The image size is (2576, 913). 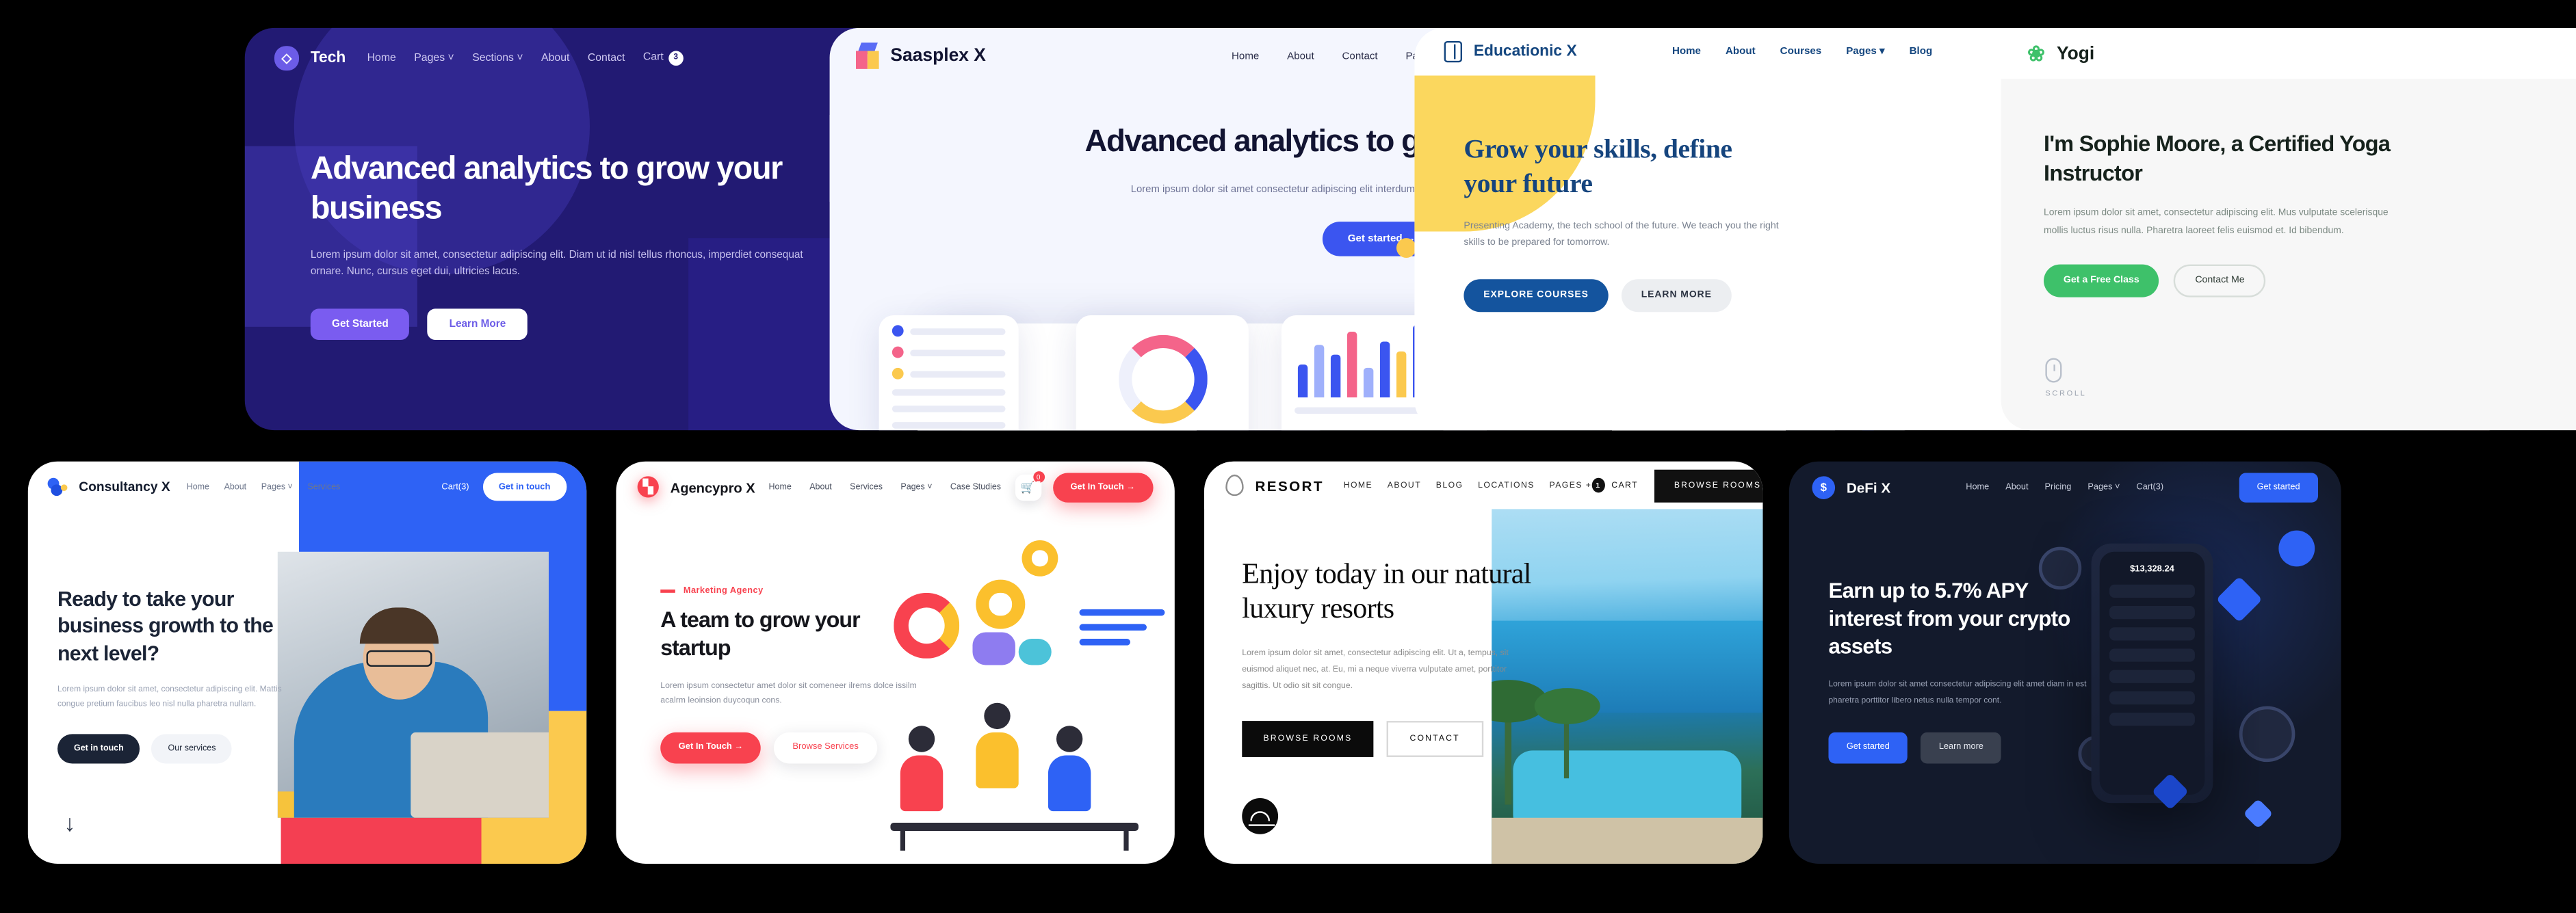 I want to click on nav-link-about: ABOUT, so click(x=1404, y=485).